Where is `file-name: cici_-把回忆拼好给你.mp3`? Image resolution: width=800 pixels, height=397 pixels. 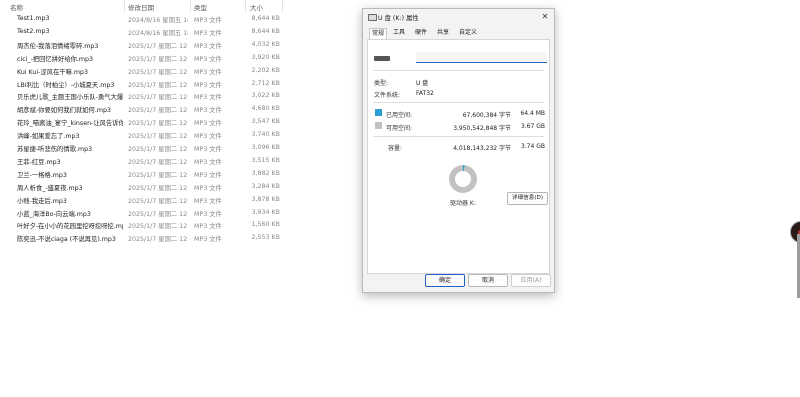
file-name: cici_-把回忆拼好给你.mp3 is located at coordinates (55, 59).